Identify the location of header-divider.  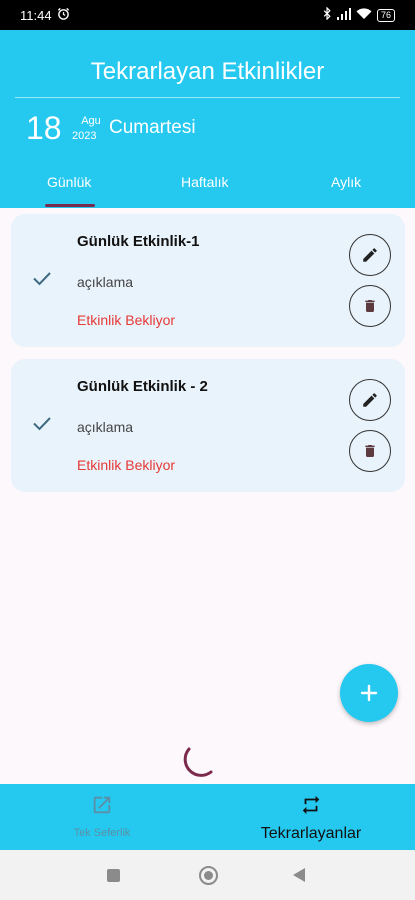
(207, 97).